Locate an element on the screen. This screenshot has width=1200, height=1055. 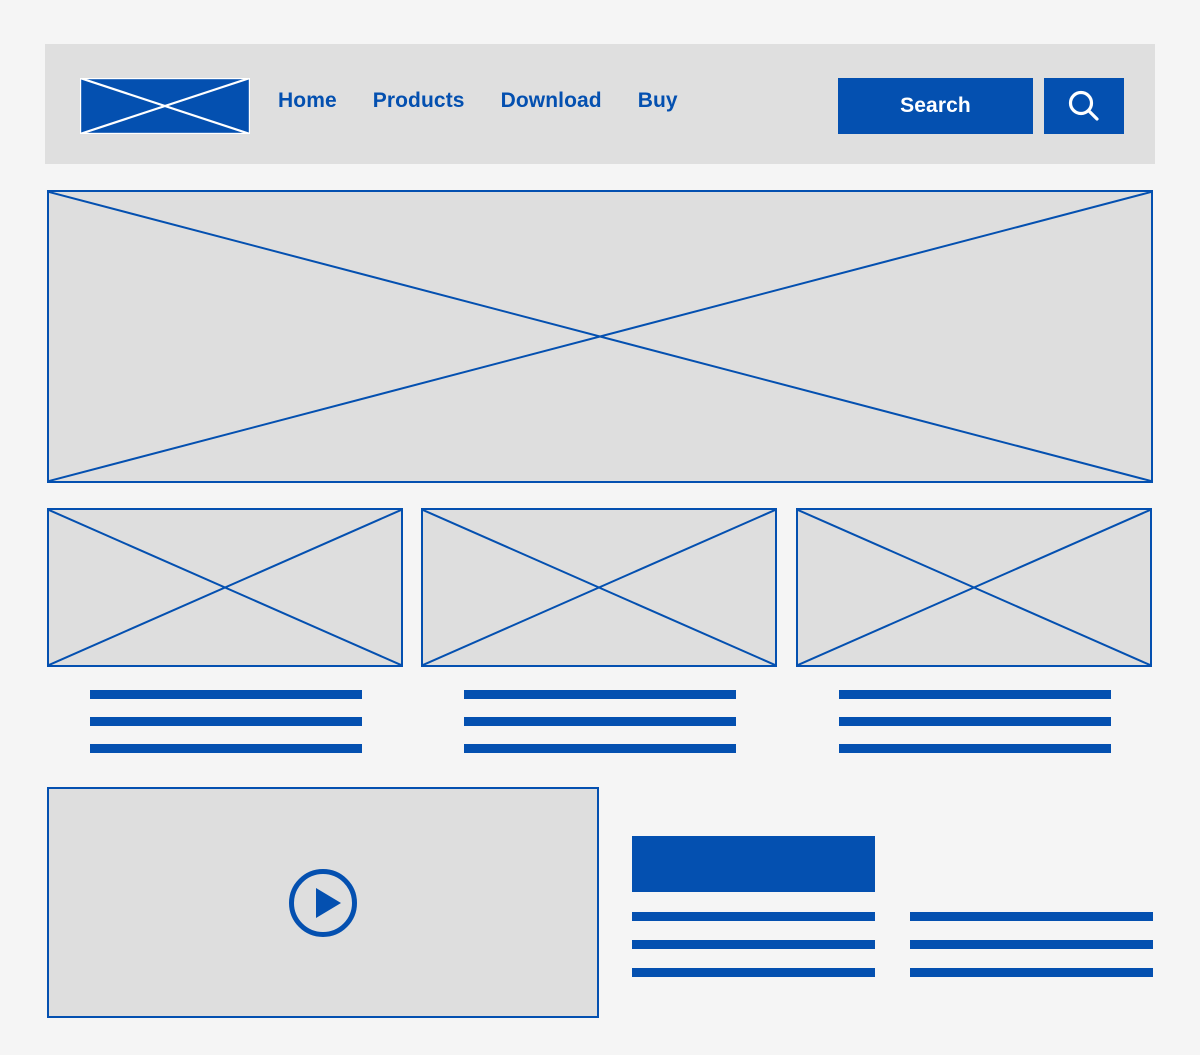
search-input-value: Search is located at coordinates (935, 105).